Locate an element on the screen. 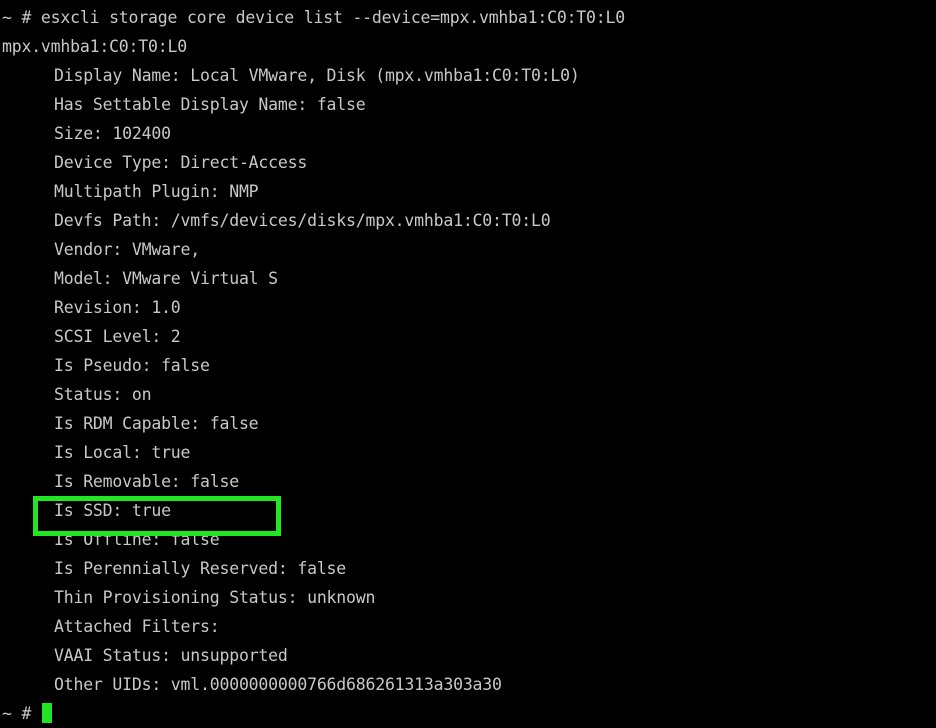  prop-has-settable-display-name: Has Settable Display Name: false is located at coordinates (210, 104).